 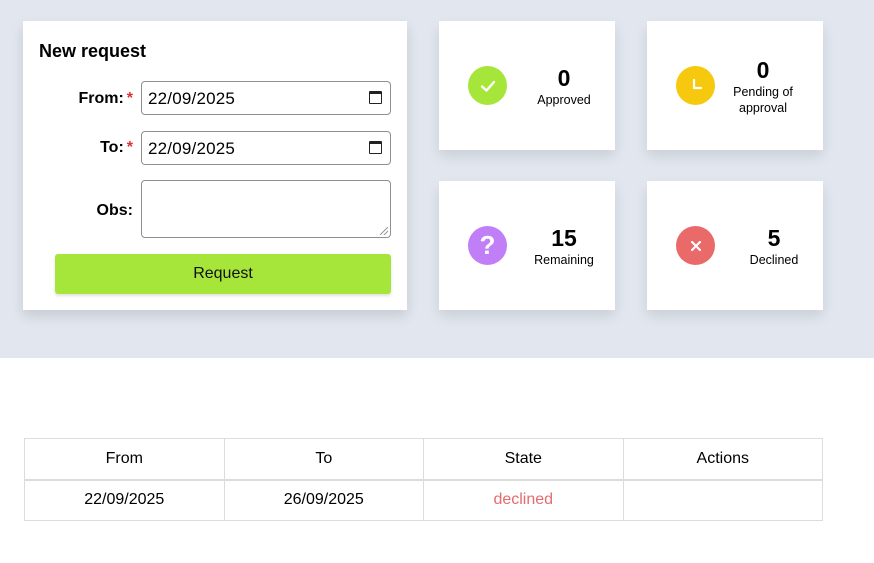 I want to click on to-label: To: *, so click(x=116, y=147).